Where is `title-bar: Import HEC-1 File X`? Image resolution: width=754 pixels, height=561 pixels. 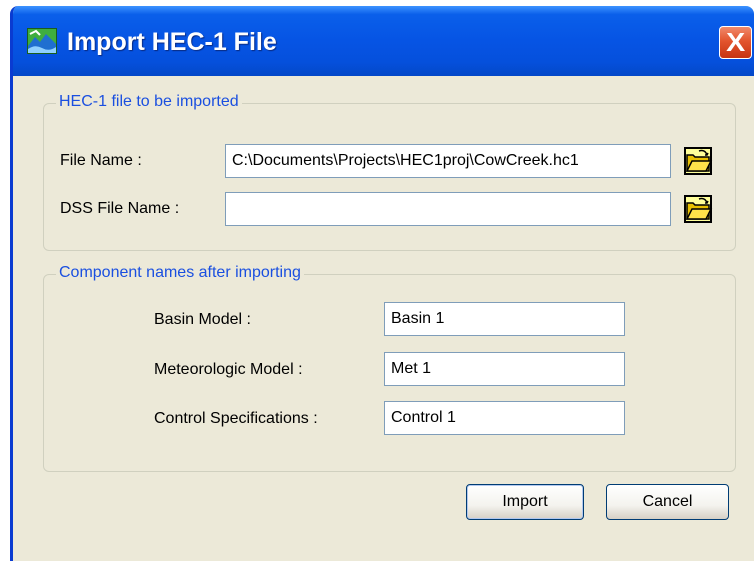
title-bar: Import HEC-1 File X is located at coordinates (383, 41).